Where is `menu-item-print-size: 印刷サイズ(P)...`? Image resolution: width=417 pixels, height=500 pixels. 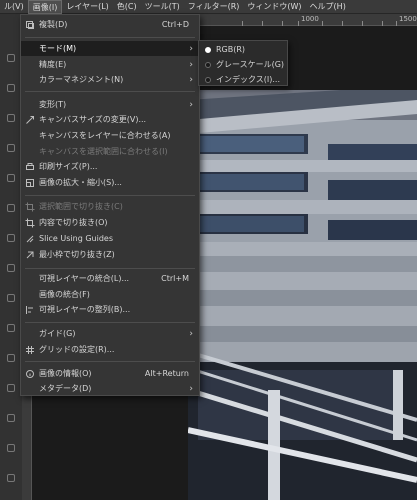
menu-item-print-size: 印刷サイズ(P)... is located at coordinates (110, 166).